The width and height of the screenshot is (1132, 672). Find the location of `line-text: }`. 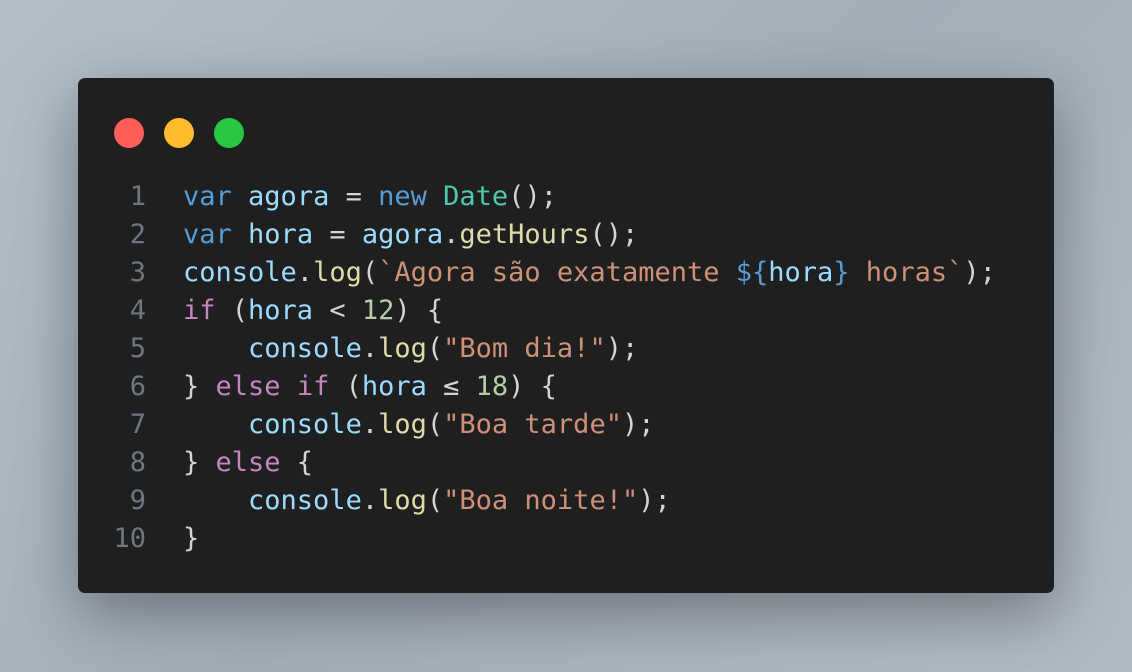

line-text: } is located at coordinates (191, 539).